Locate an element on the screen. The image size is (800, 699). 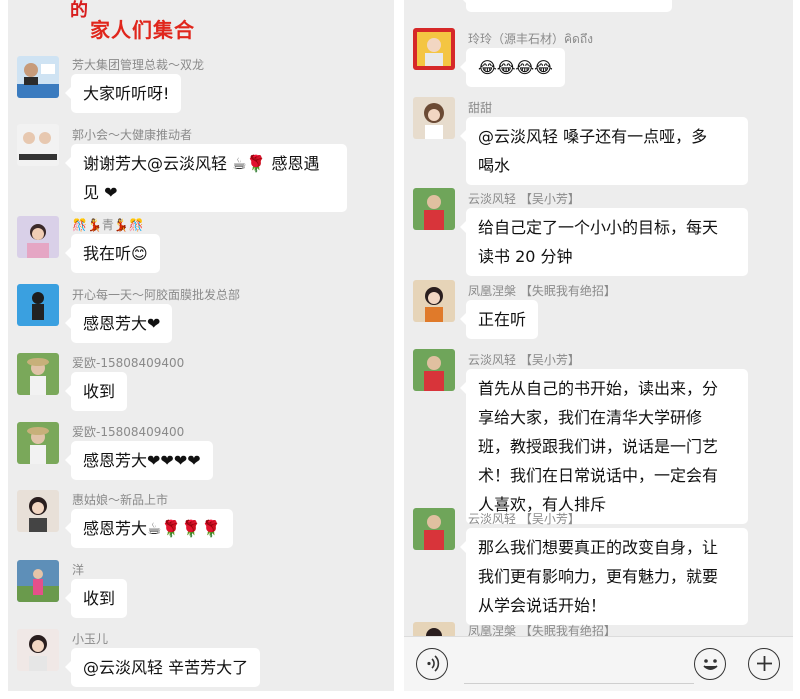
message-bubble: 感恩芳大☕🌹🌹🌹 is located at coordinates (149, 528).